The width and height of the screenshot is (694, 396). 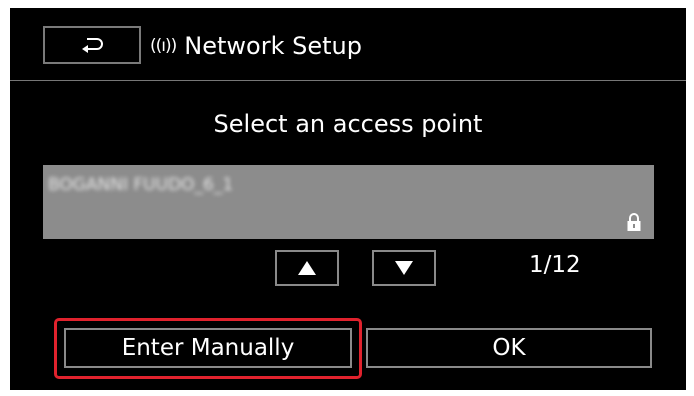 I want to click on ok-button: OK, so click(x=509, y=348).